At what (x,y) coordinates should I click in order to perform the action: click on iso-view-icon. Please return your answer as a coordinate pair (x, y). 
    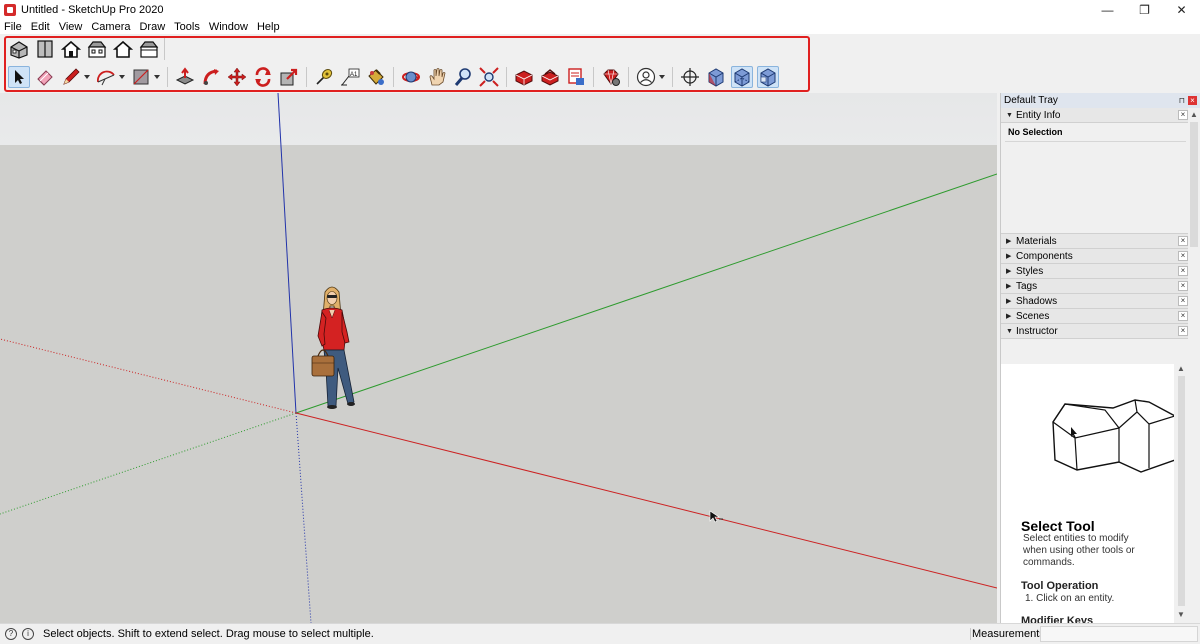
    Looking at the image, I should click on (19, 49).